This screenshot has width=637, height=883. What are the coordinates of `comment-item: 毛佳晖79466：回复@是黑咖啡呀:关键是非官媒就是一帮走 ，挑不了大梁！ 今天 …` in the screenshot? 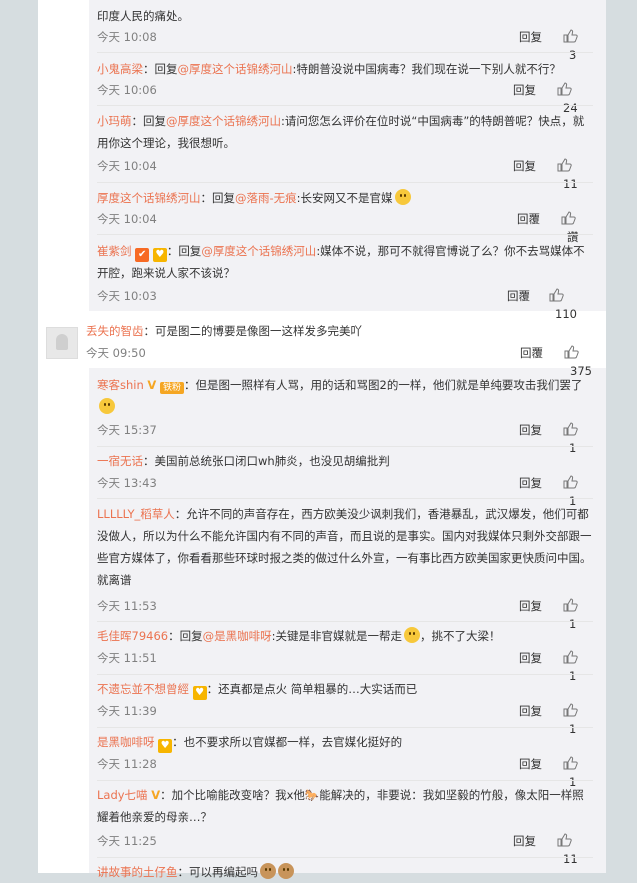 It's located at (345, 654).